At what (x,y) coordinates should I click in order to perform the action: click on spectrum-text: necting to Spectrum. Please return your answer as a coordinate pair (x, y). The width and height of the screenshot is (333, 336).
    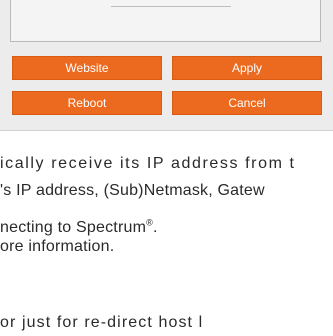
    Looking at the image, I should click on (73, 227).